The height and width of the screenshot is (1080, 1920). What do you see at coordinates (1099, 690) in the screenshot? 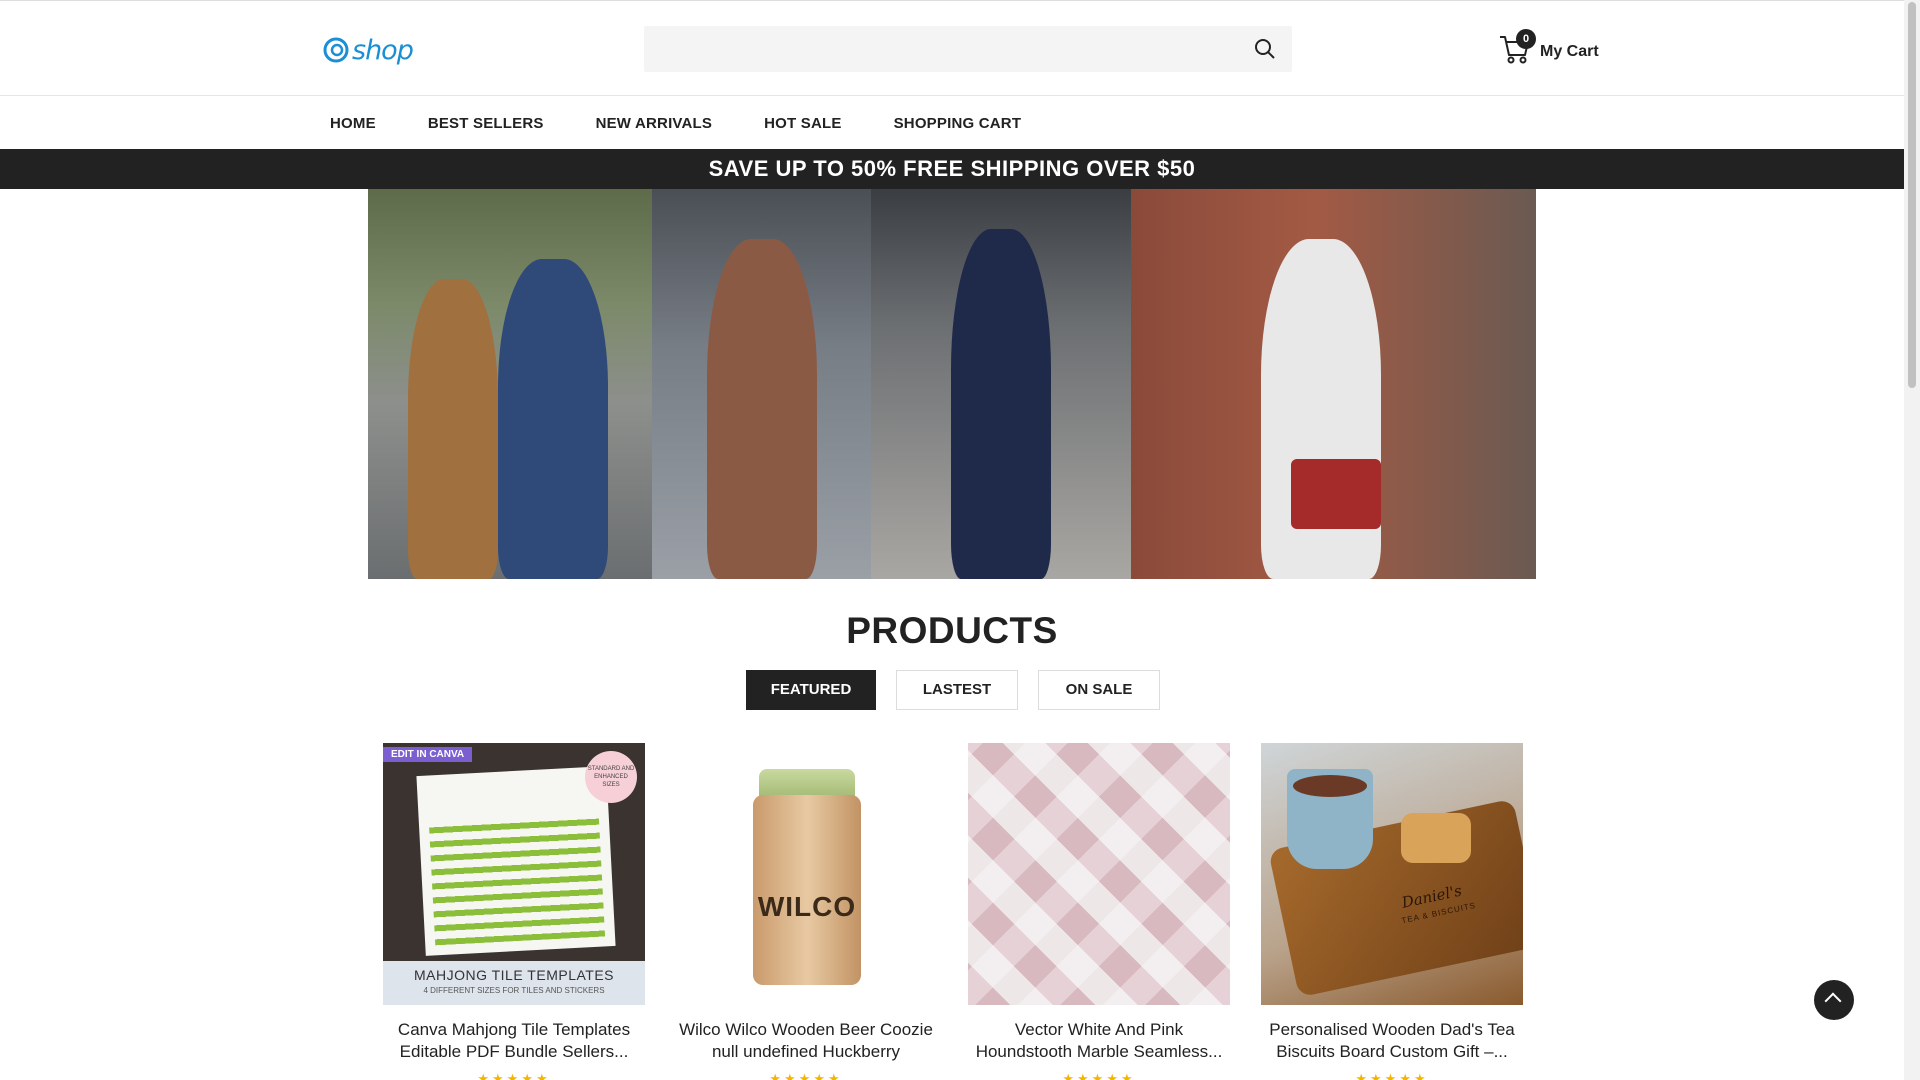
I see `tab-on-sale: ON SALE` at bounding box center [1099, 690].